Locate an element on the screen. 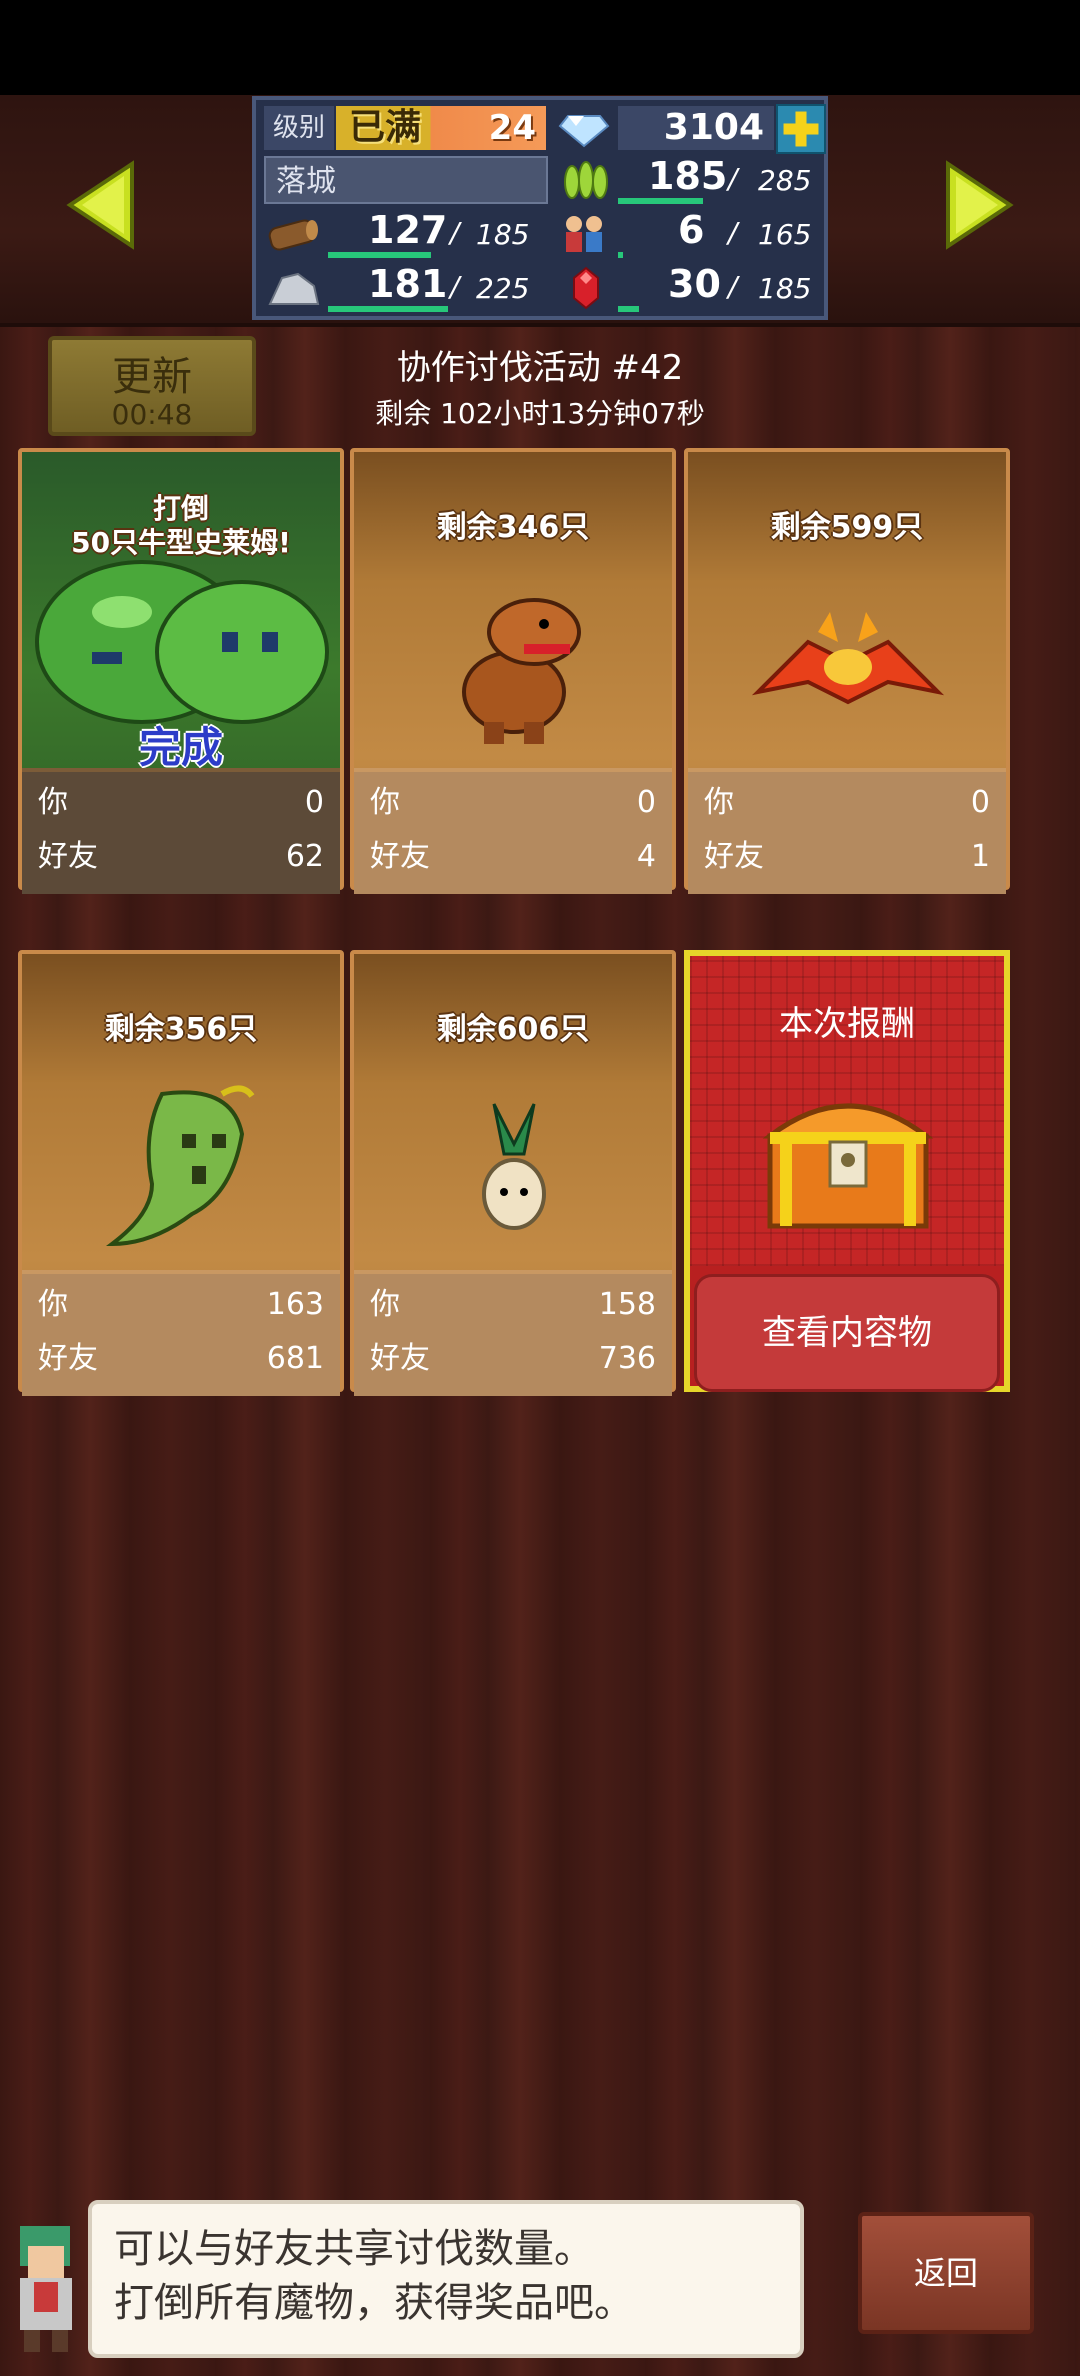  card-title: 打倒 50只牛型史莱姆! is located at coordinates (181, 526).